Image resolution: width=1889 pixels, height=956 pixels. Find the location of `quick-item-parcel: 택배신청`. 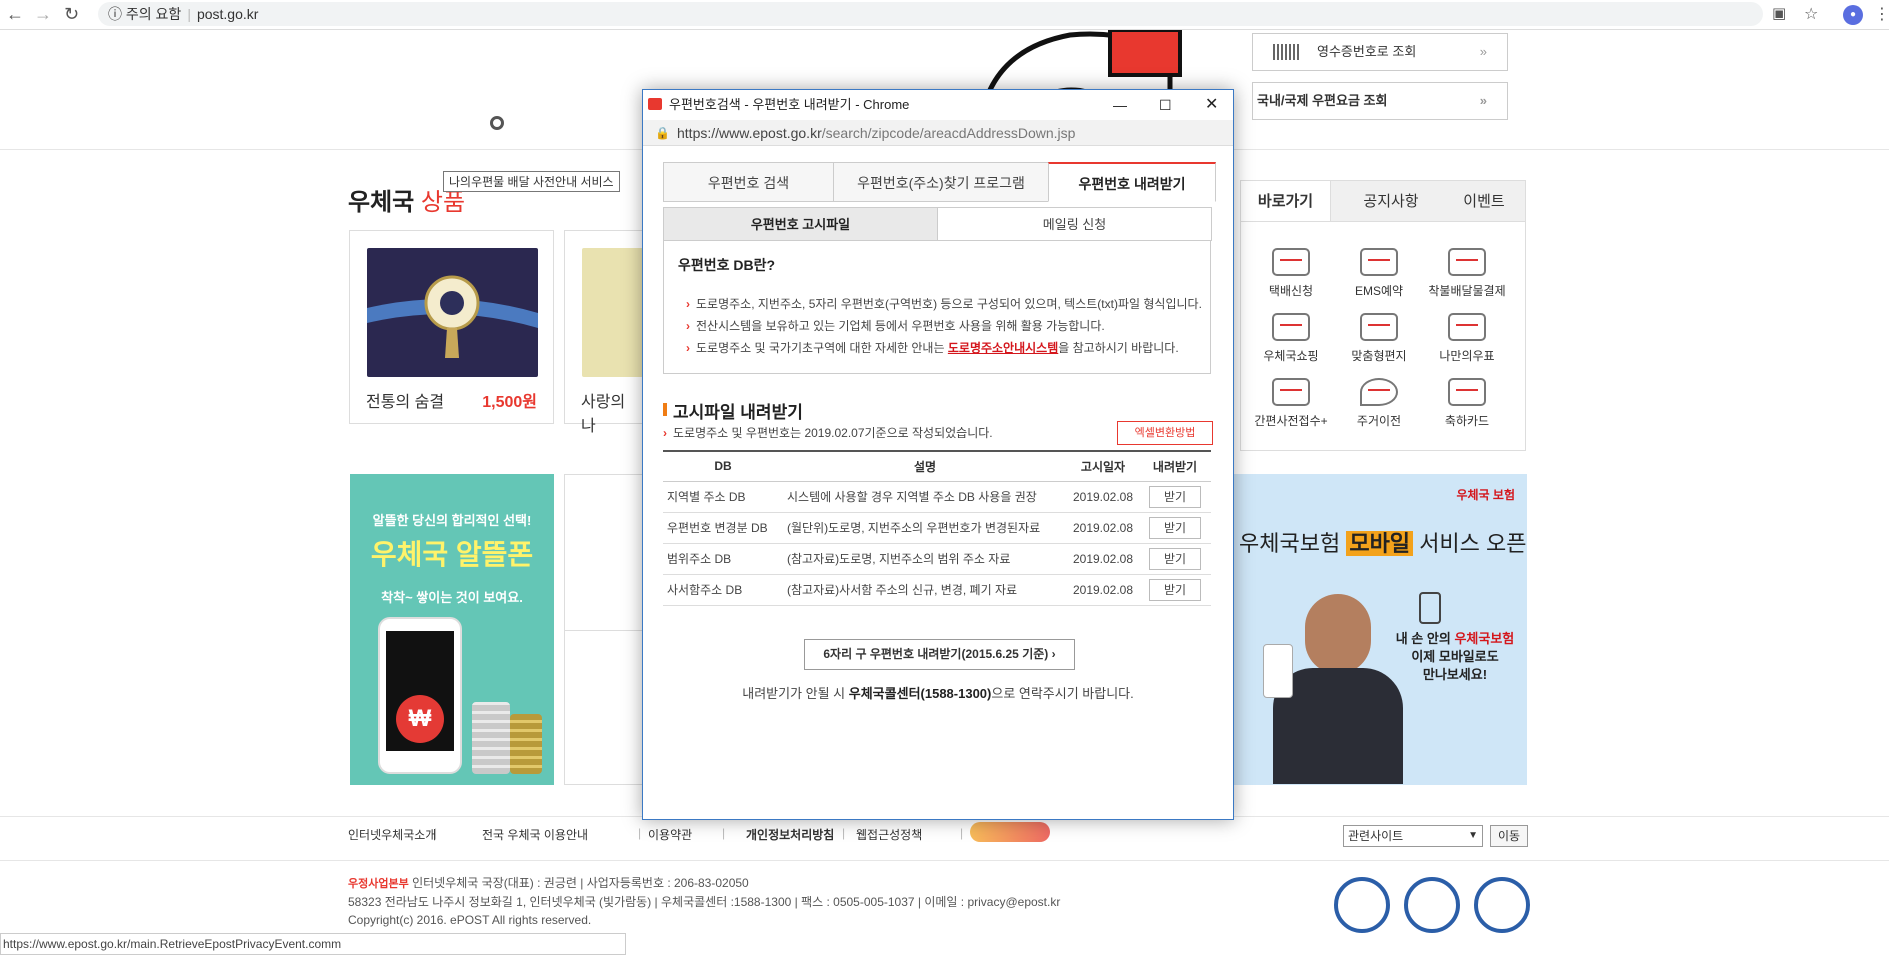

quick-item-parcel: 택배신청 is located at coordinates (1291, 273).